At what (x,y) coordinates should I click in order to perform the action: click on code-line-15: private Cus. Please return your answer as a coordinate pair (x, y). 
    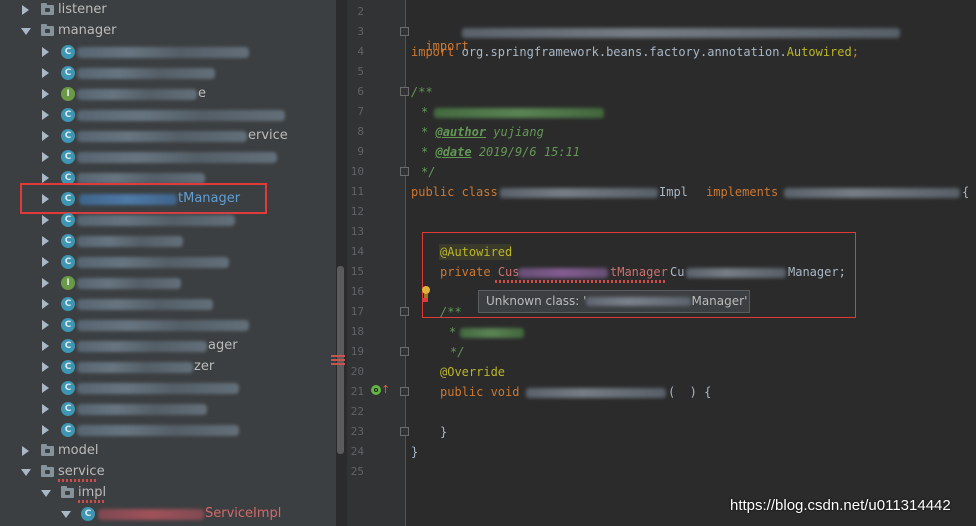
    Looking at the image, I should click on (480, 272).